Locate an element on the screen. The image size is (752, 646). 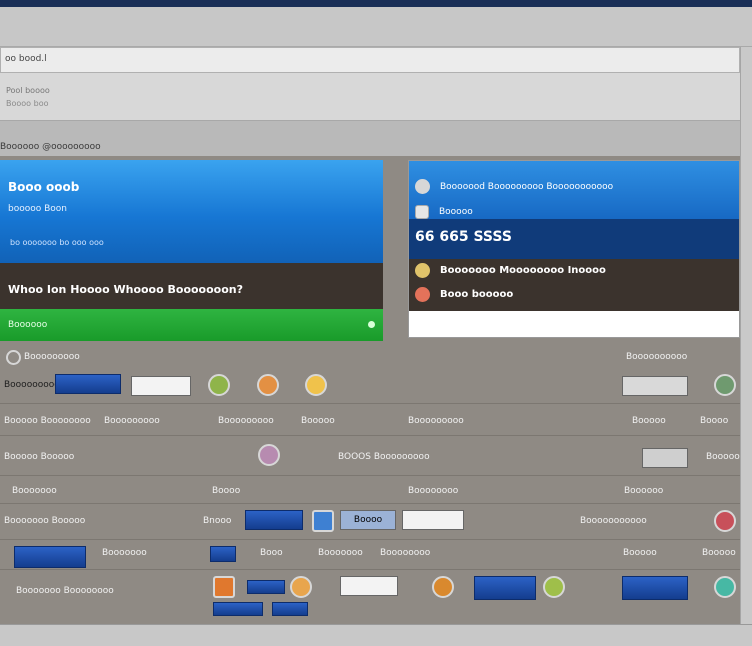
info-row-2: Booooo is located at coordinates (444, 212).